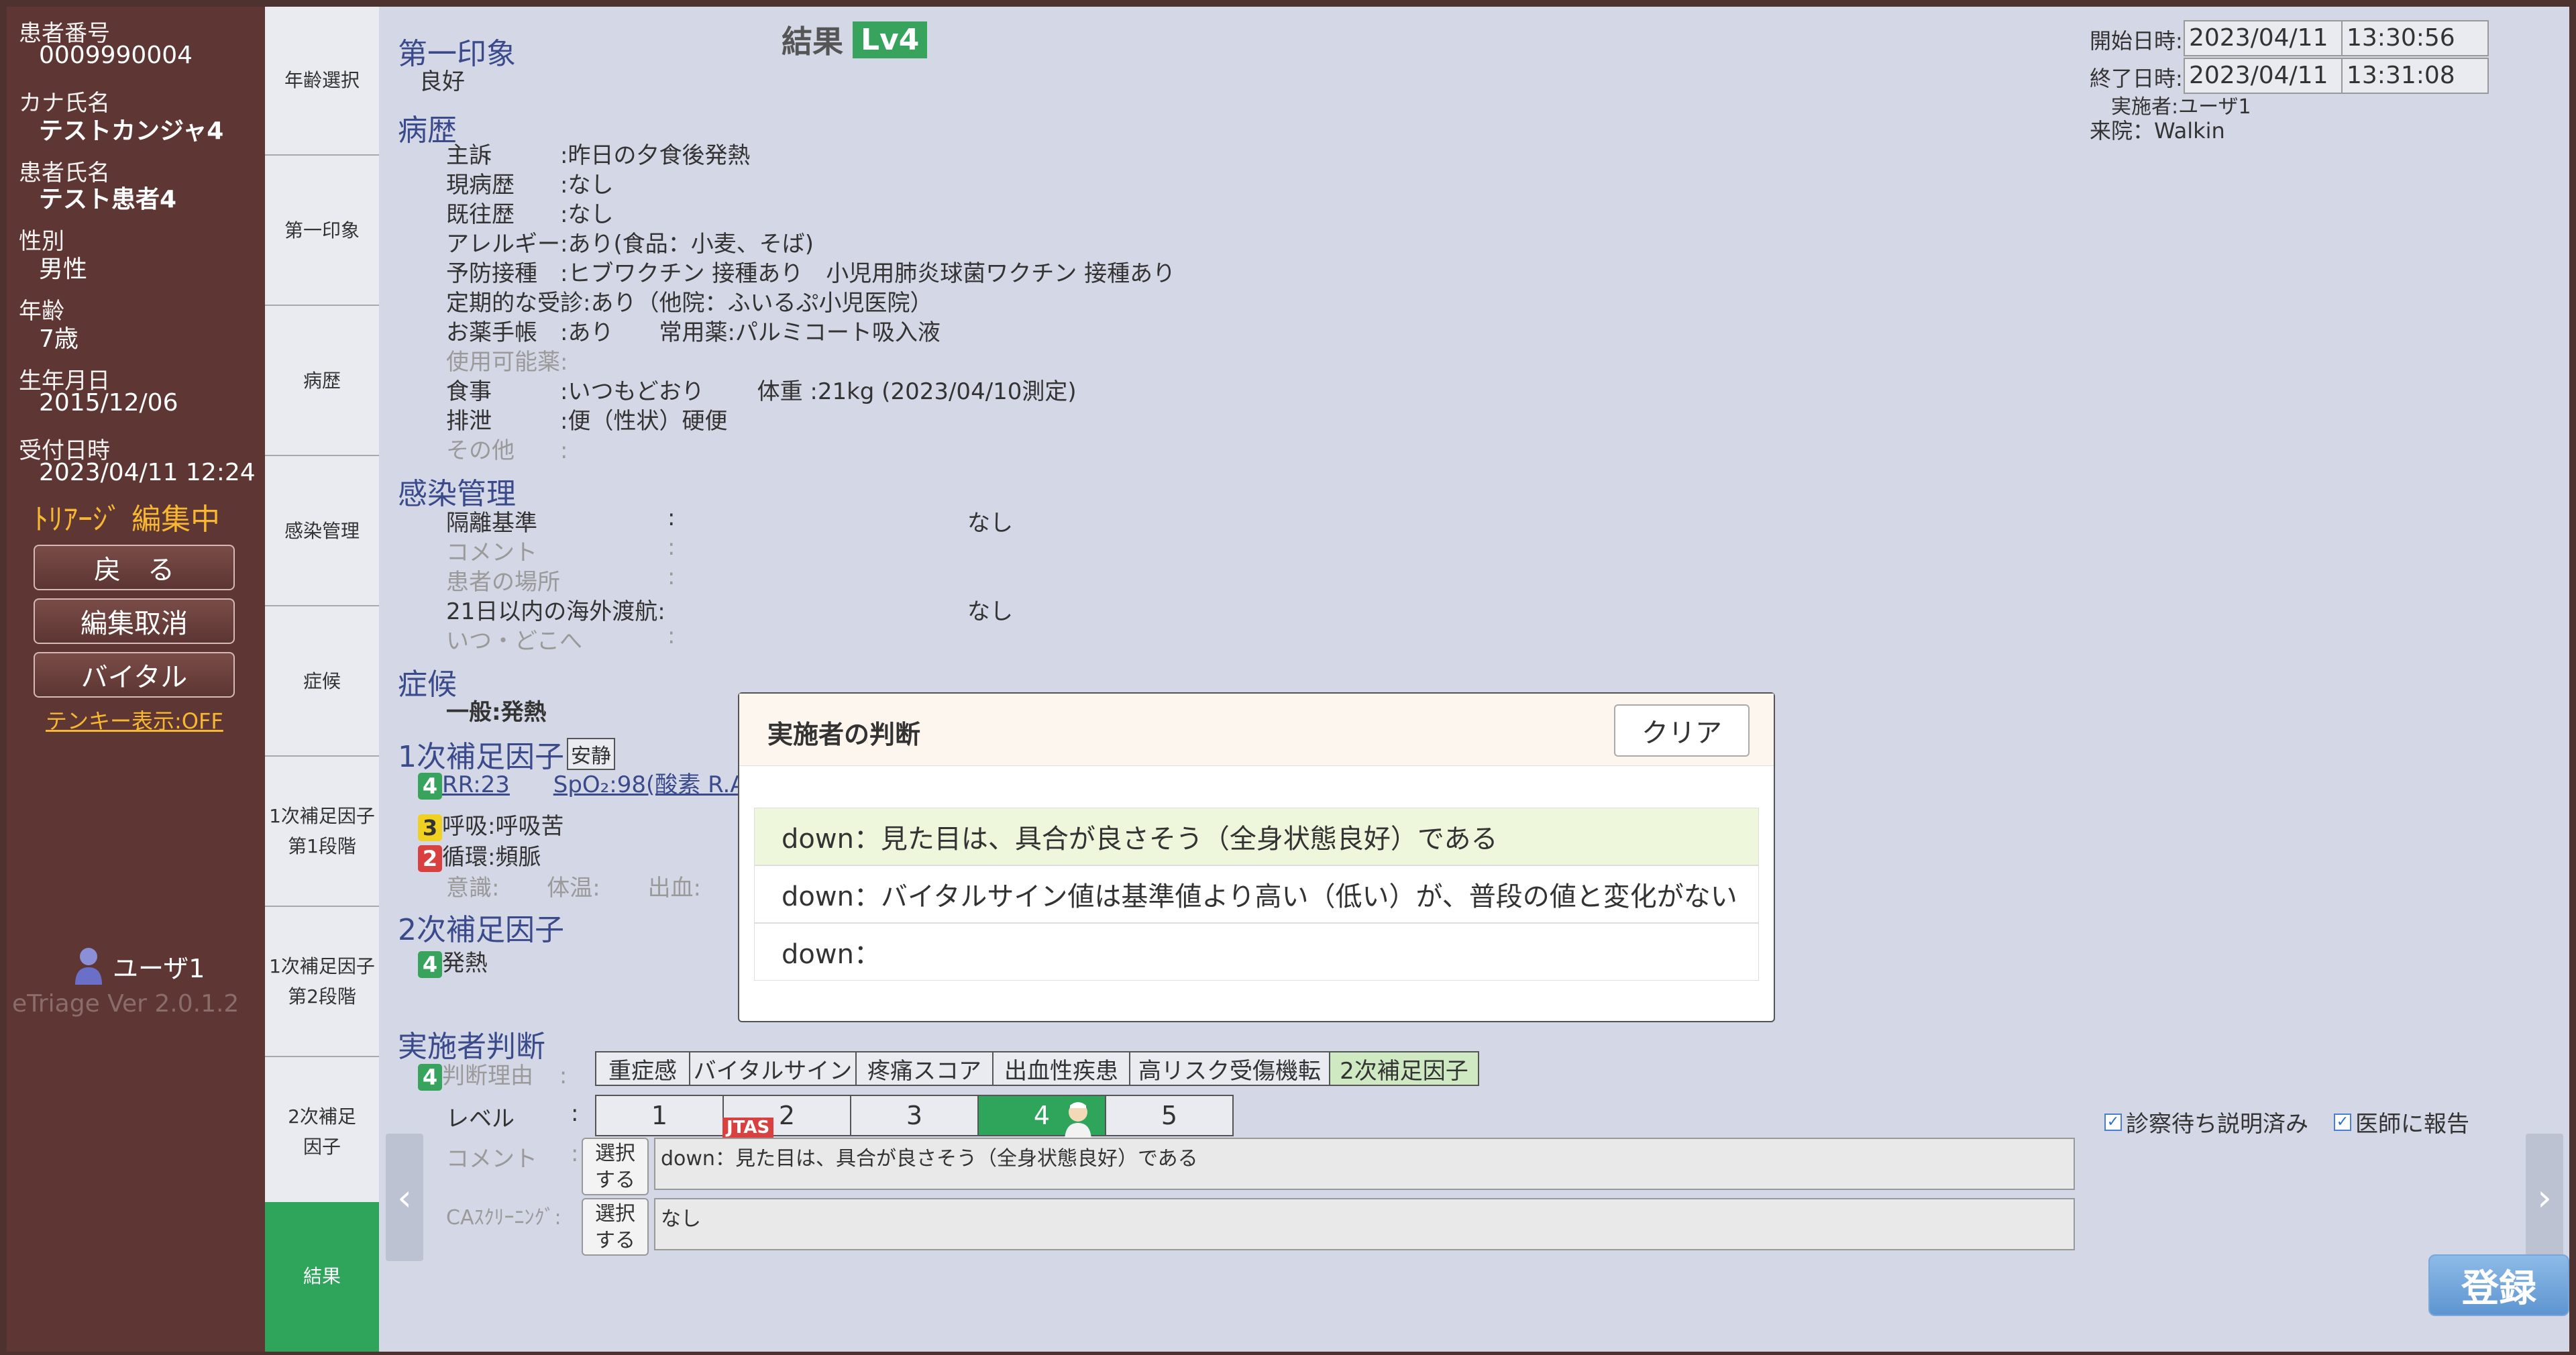 This screenshot has width=2576, height=1355. I want to click on explained-label: 診察待ち説明済み, so click(2217, 1124).